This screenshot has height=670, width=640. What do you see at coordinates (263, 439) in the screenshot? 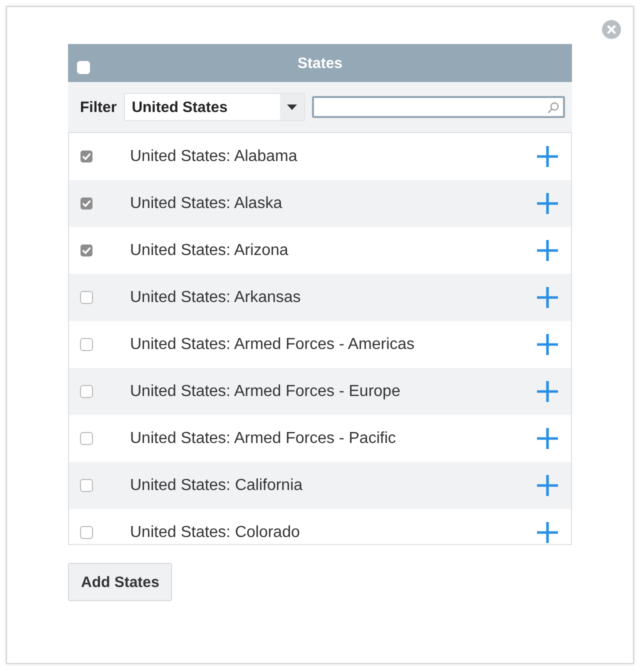
I see `row-label: United States: Armed Forces - Pacific` at bounding box center [263, 439].